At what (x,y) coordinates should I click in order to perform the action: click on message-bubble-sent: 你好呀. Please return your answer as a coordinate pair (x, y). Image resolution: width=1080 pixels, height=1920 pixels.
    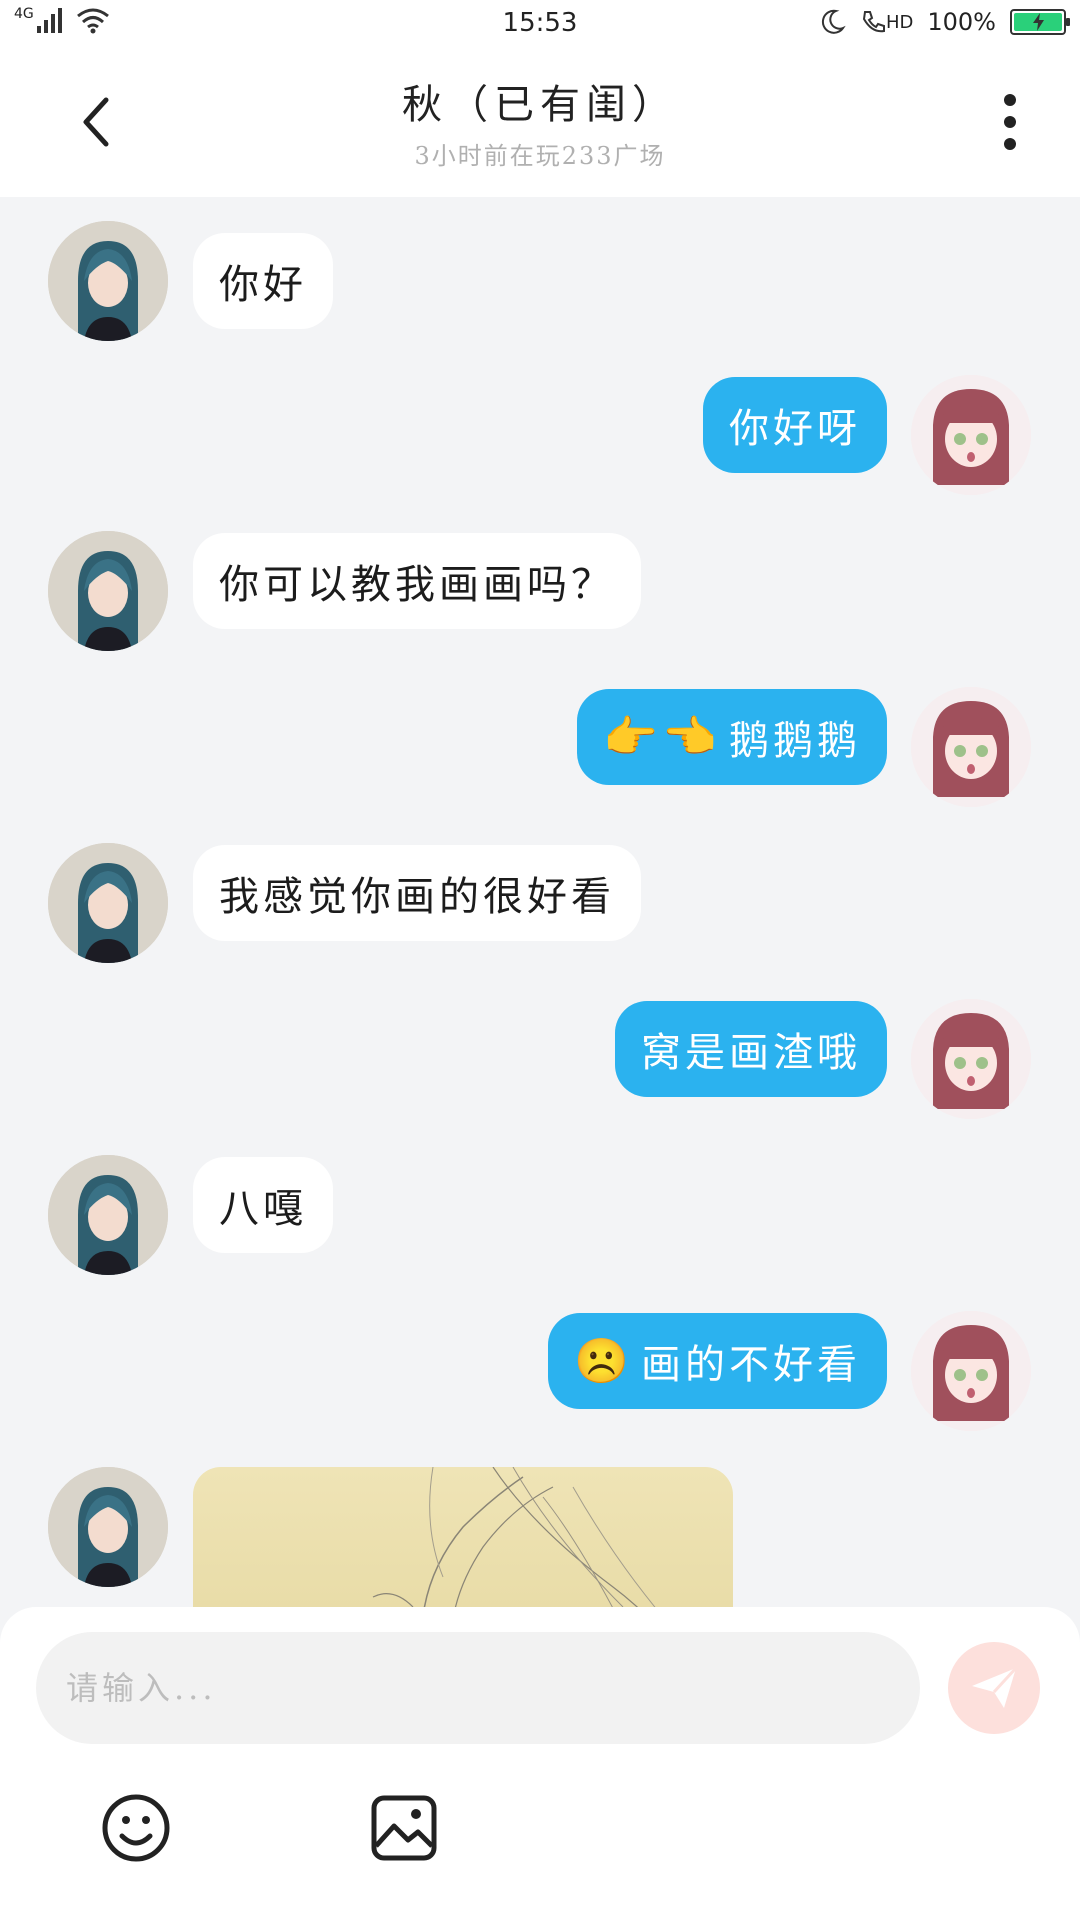
    Looking at the image, I should click on (795, 425).